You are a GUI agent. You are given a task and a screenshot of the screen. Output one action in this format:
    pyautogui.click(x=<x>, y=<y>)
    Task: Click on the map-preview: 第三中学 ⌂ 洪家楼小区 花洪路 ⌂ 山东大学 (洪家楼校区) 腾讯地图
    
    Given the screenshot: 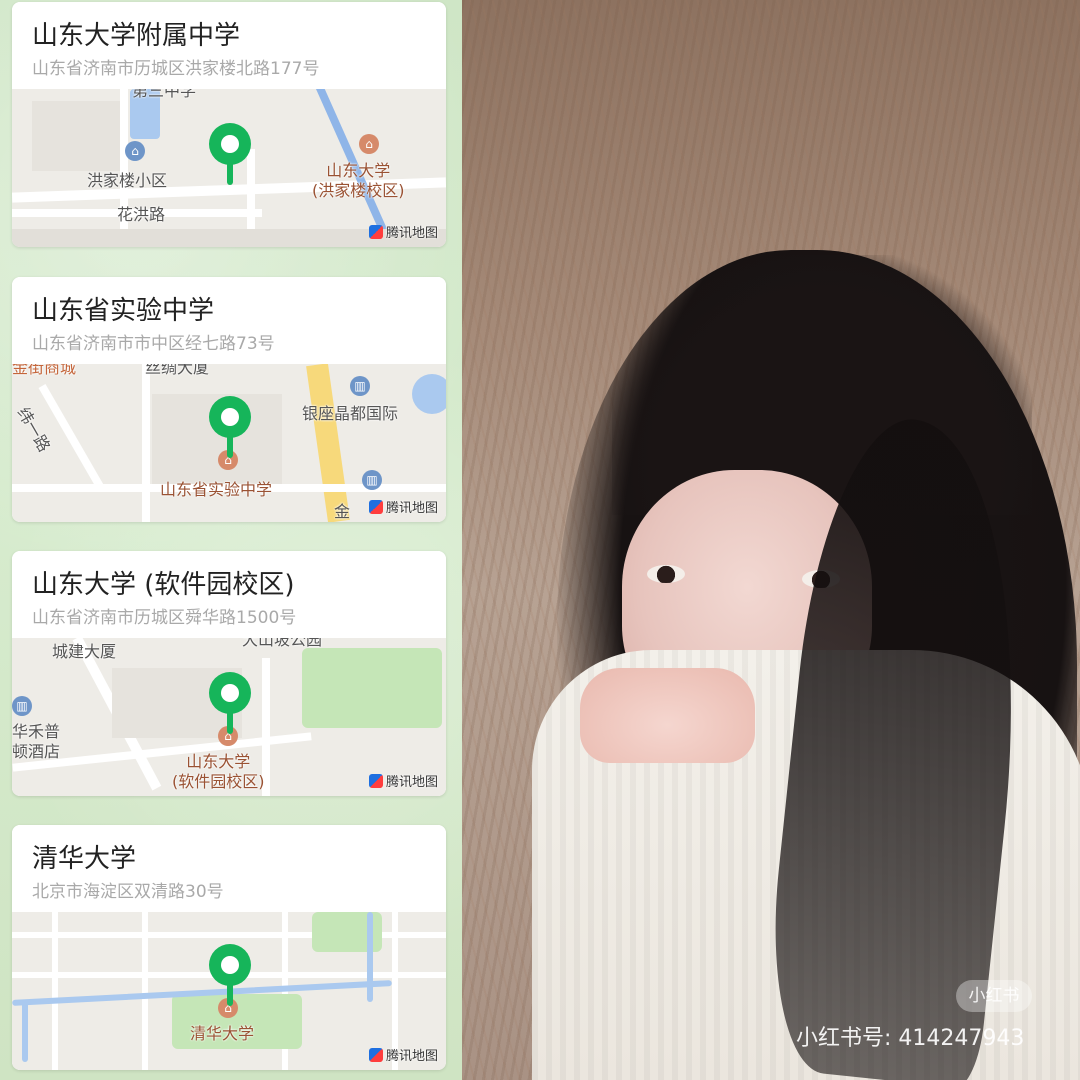 What is the action you would take?
    pyautogui.click(x=229, y=168)
    